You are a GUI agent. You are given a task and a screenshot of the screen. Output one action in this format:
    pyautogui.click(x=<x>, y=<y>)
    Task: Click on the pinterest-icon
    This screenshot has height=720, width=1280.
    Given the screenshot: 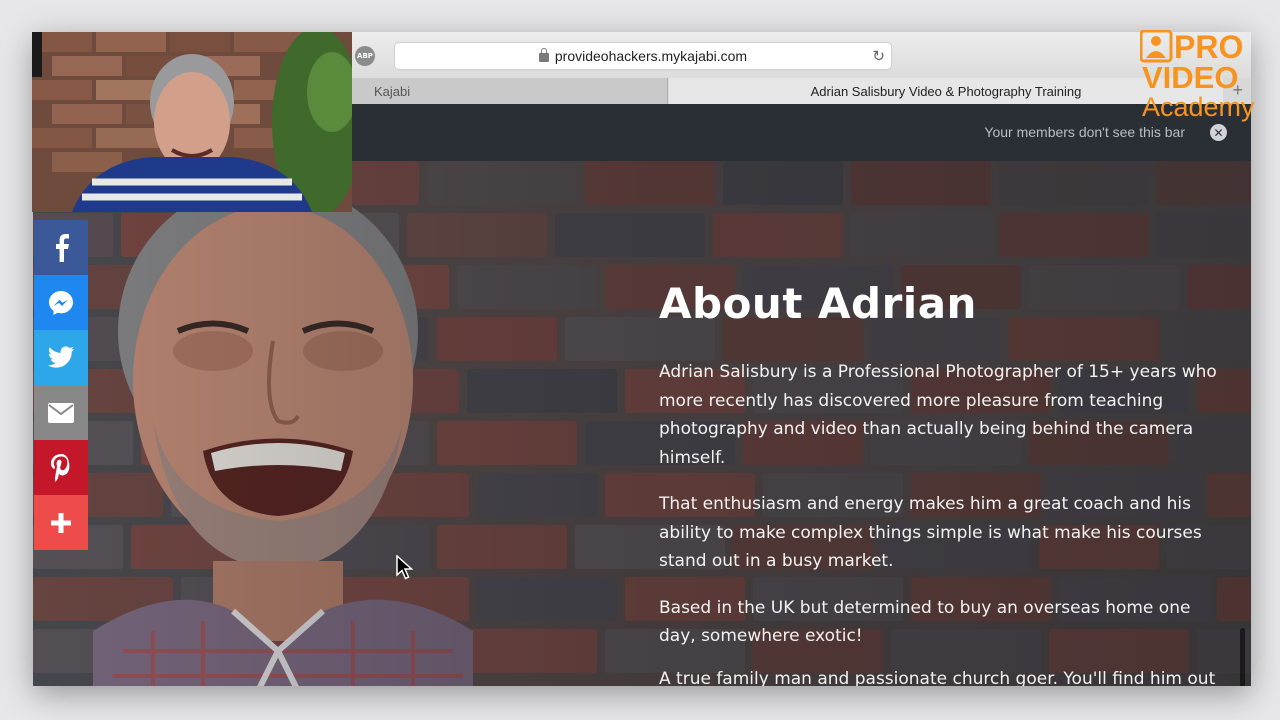 What is the action you would take?
    pyautogui.click(x=60, y=467)
    